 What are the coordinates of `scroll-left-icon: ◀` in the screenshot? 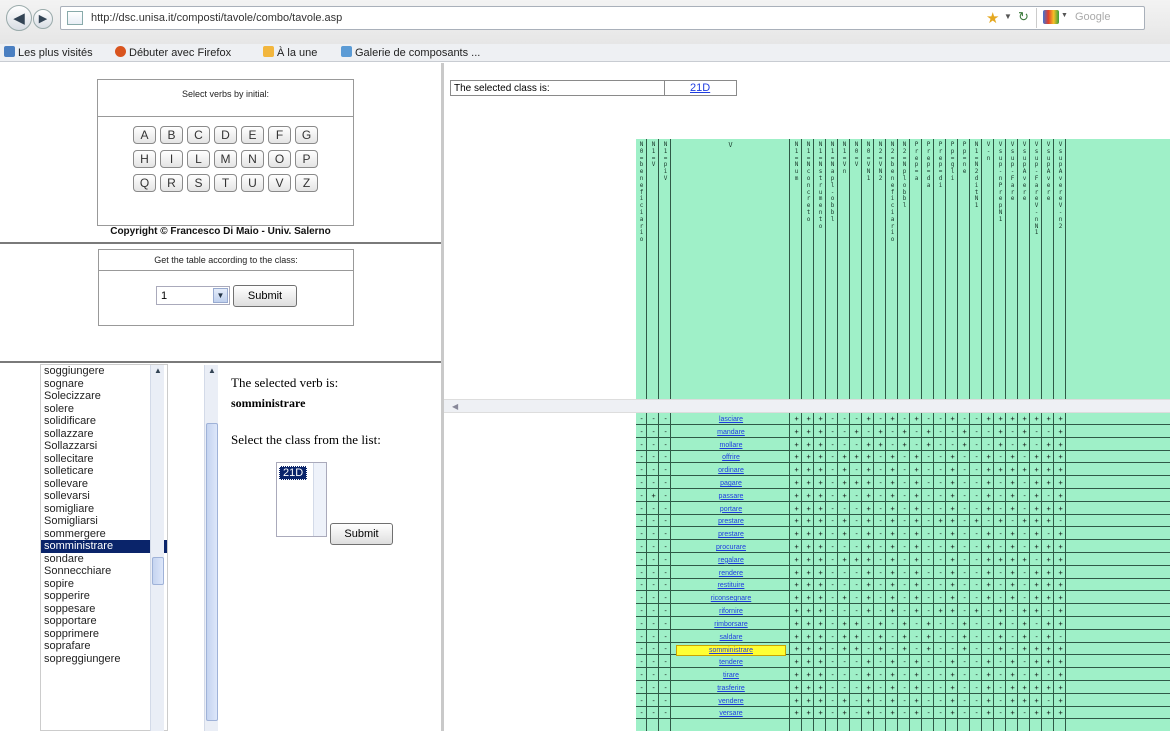 It's located at (455, 406).